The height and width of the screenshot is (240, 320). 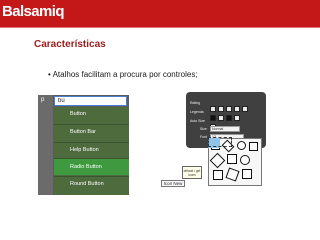 I want to click on arrow-shape-icon, so click(x=232, y=174).